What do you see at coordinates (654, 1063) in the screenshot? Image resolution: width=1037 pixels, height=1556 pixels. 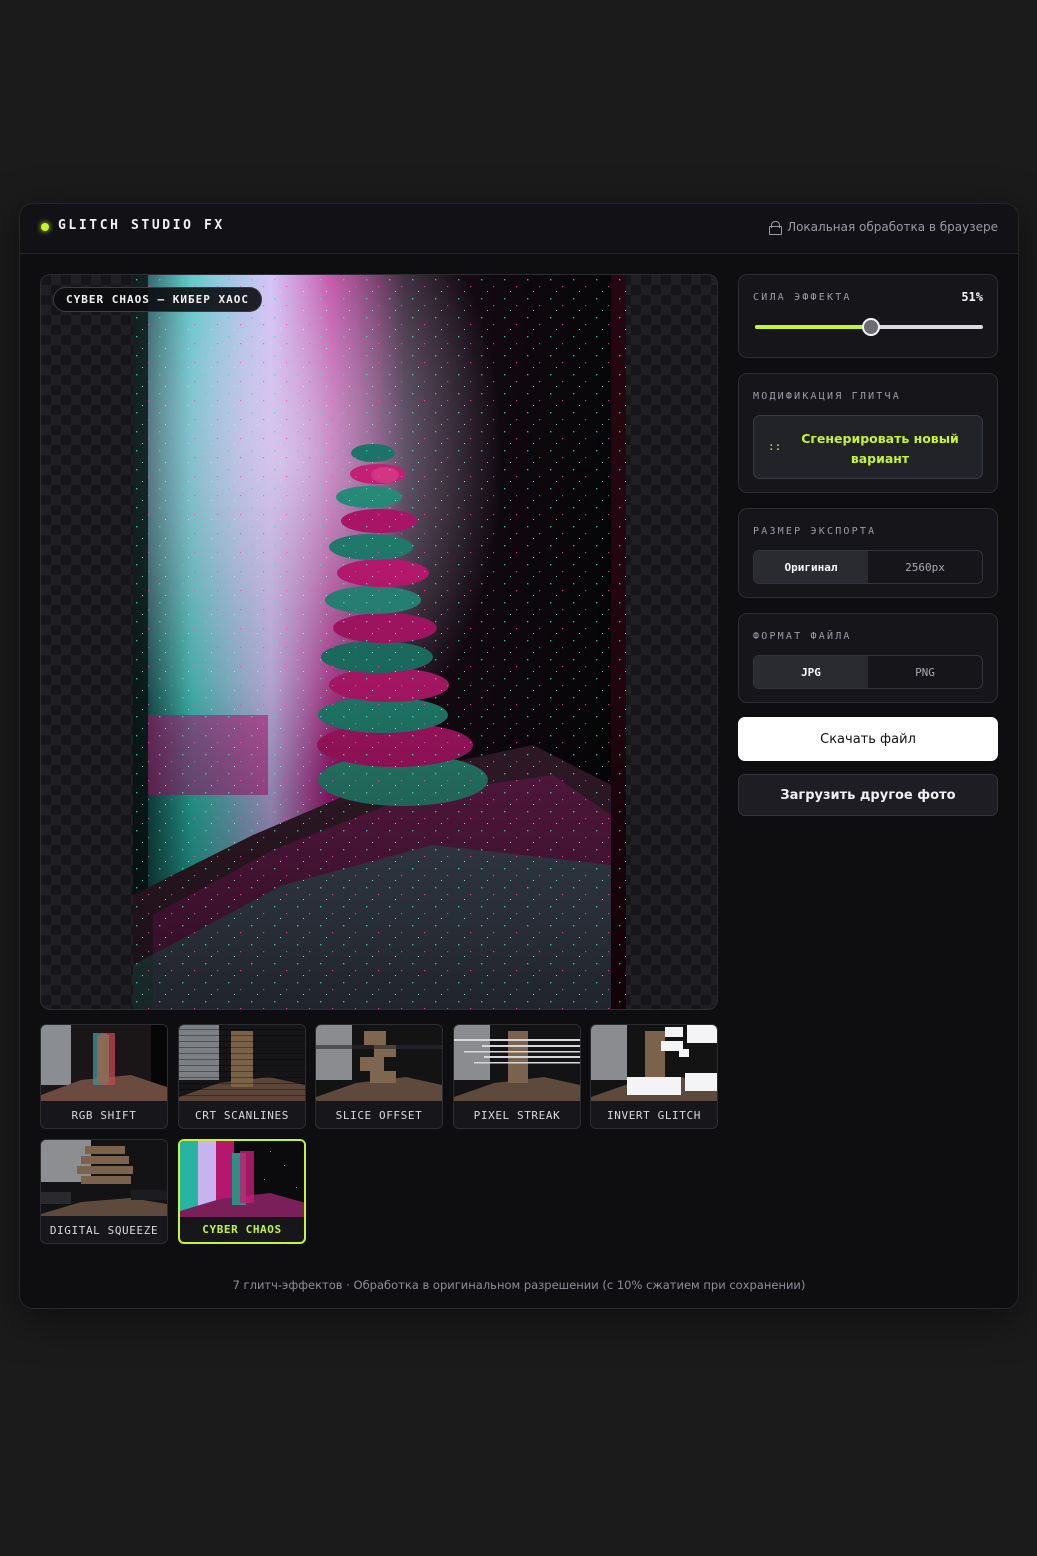 I see `effect-invert-glitch-preview` at bounding box center [654, 1063].